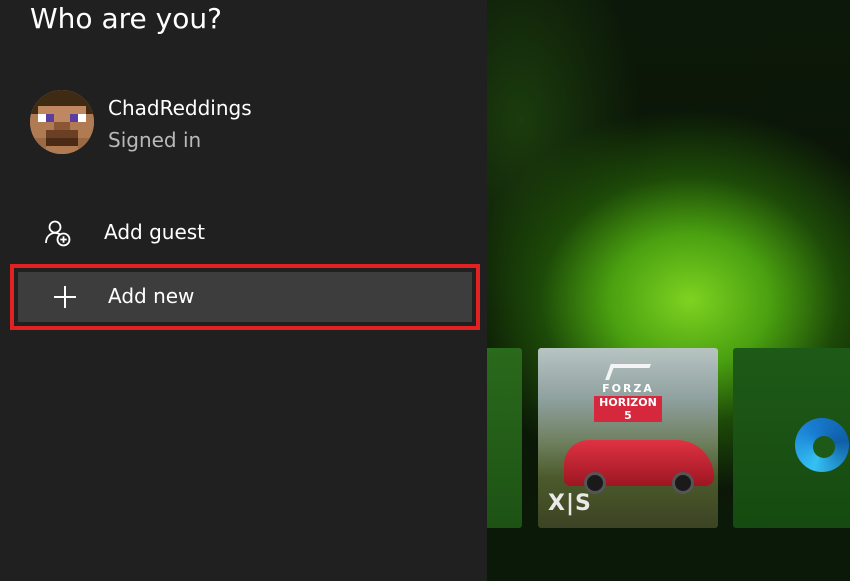 The image size is (850, 581). I want to click on add-new-focus-background: Add new, so click(245, 297).